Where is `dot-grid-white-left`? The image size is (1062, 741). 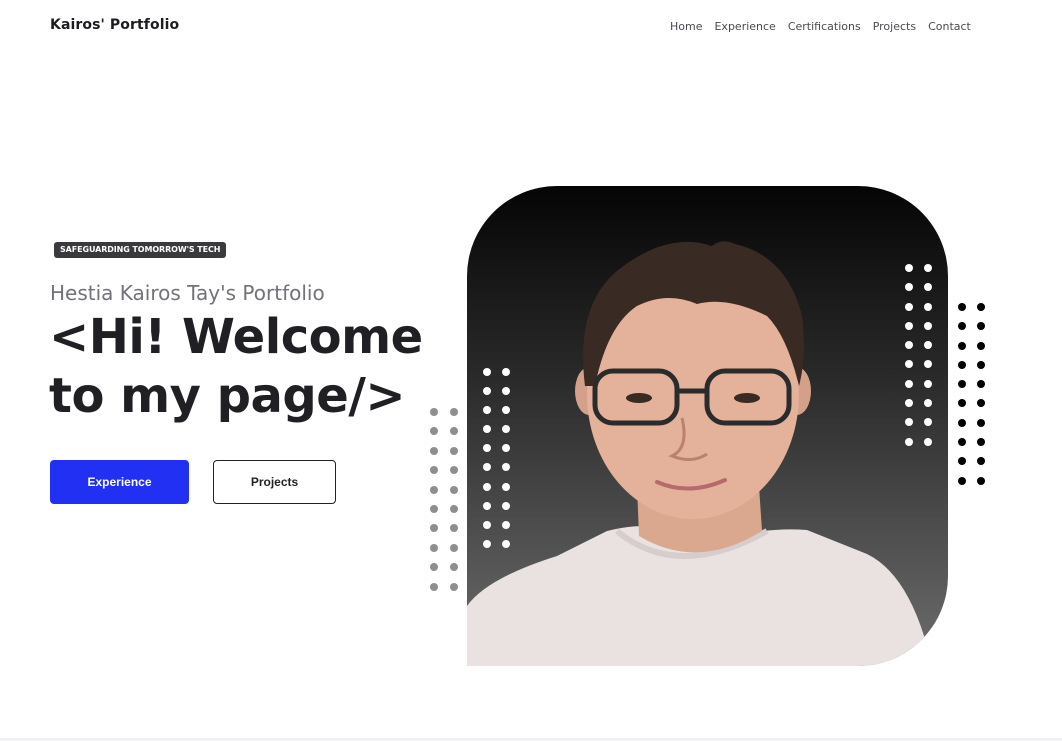
dot-grid-white-left is located at coordinates (496, 458).